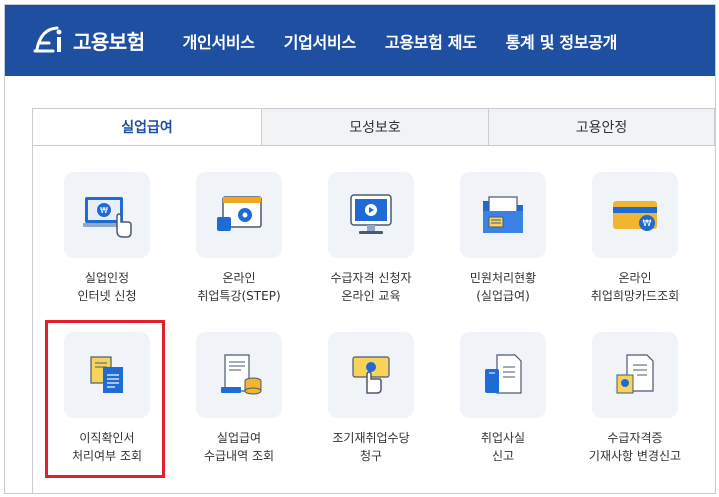 This screenshot has width=719, height=497. Describe the element at coordinates (601, 127) in the screenshot. I see `tab-employment-stability: 고용안정` at that location.